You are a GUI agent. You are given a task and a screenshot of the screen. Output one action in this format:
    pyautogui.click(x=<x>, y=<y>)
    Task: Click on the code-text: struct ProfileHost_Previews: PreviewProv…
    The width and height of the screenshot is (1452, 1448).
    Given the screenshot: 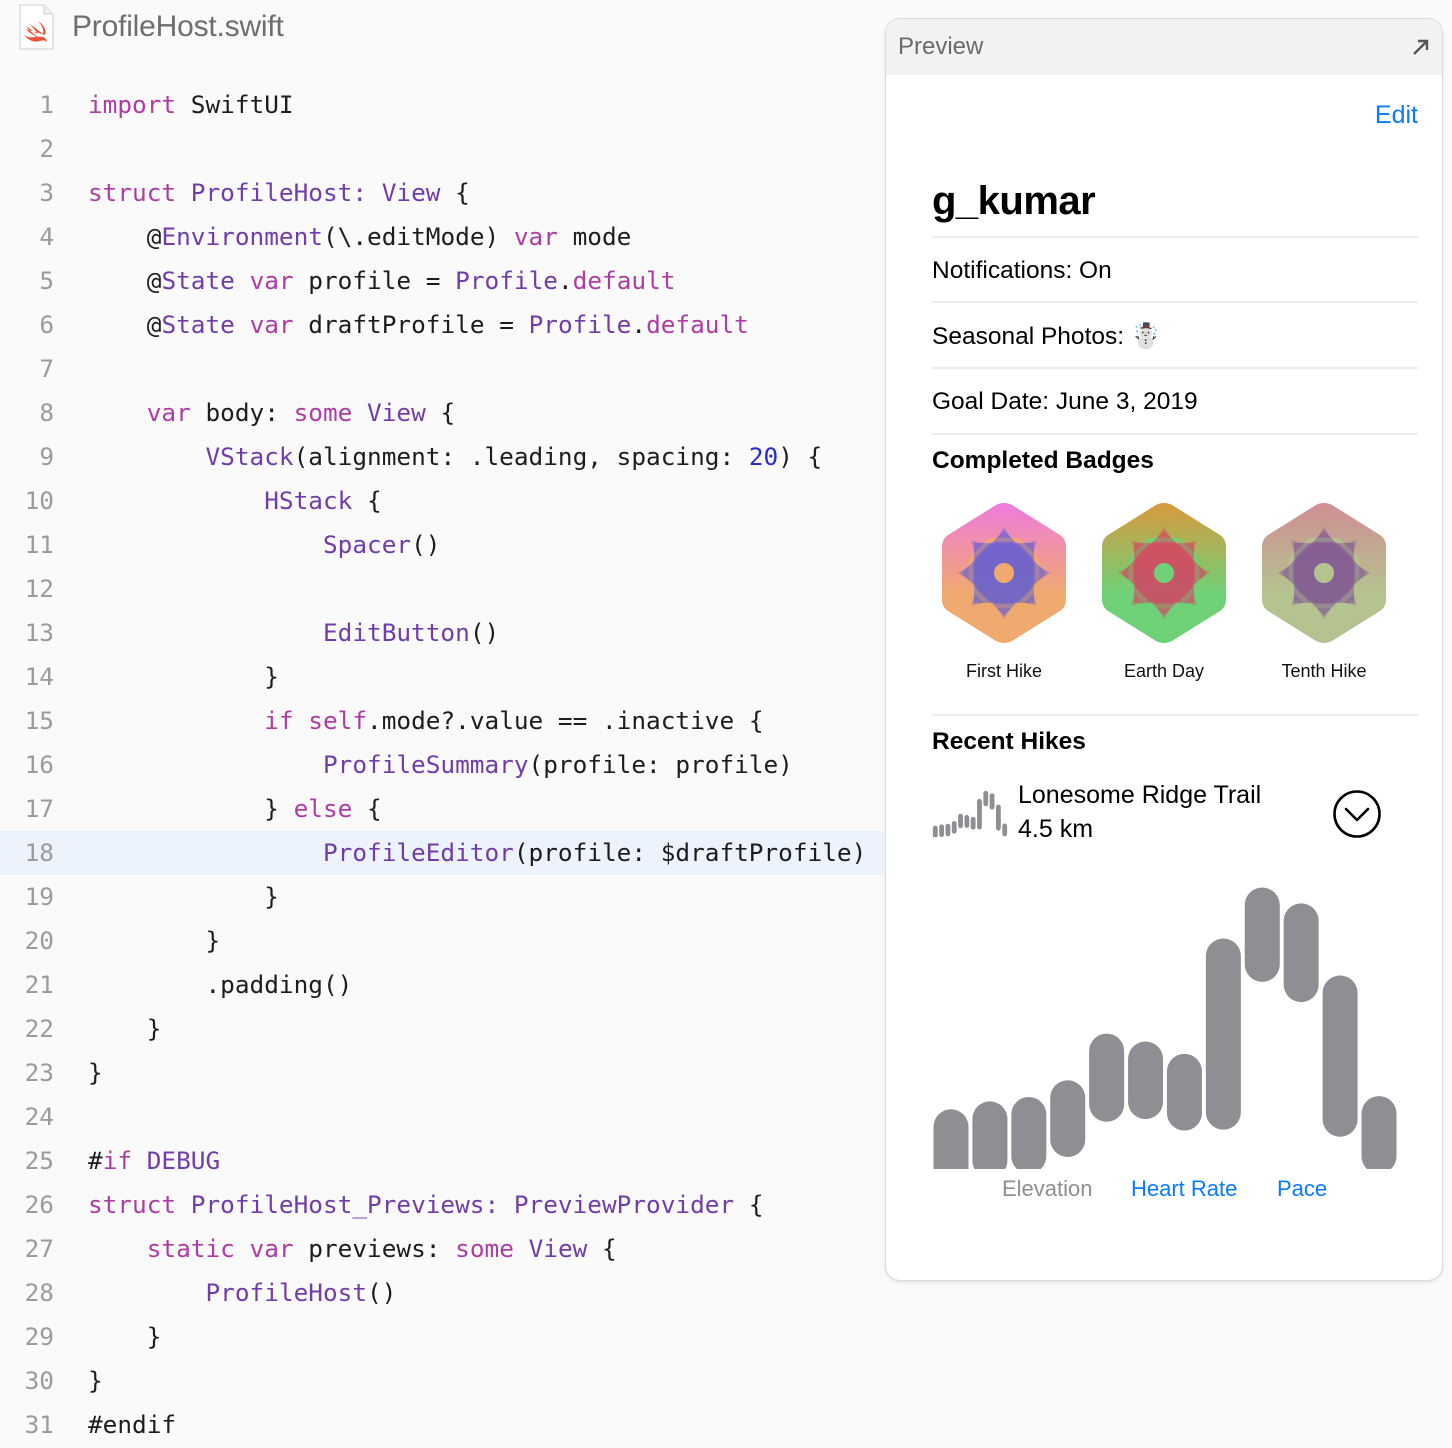 What is the action you would take?
    pyautogui.click(x=426, y=1205)
    